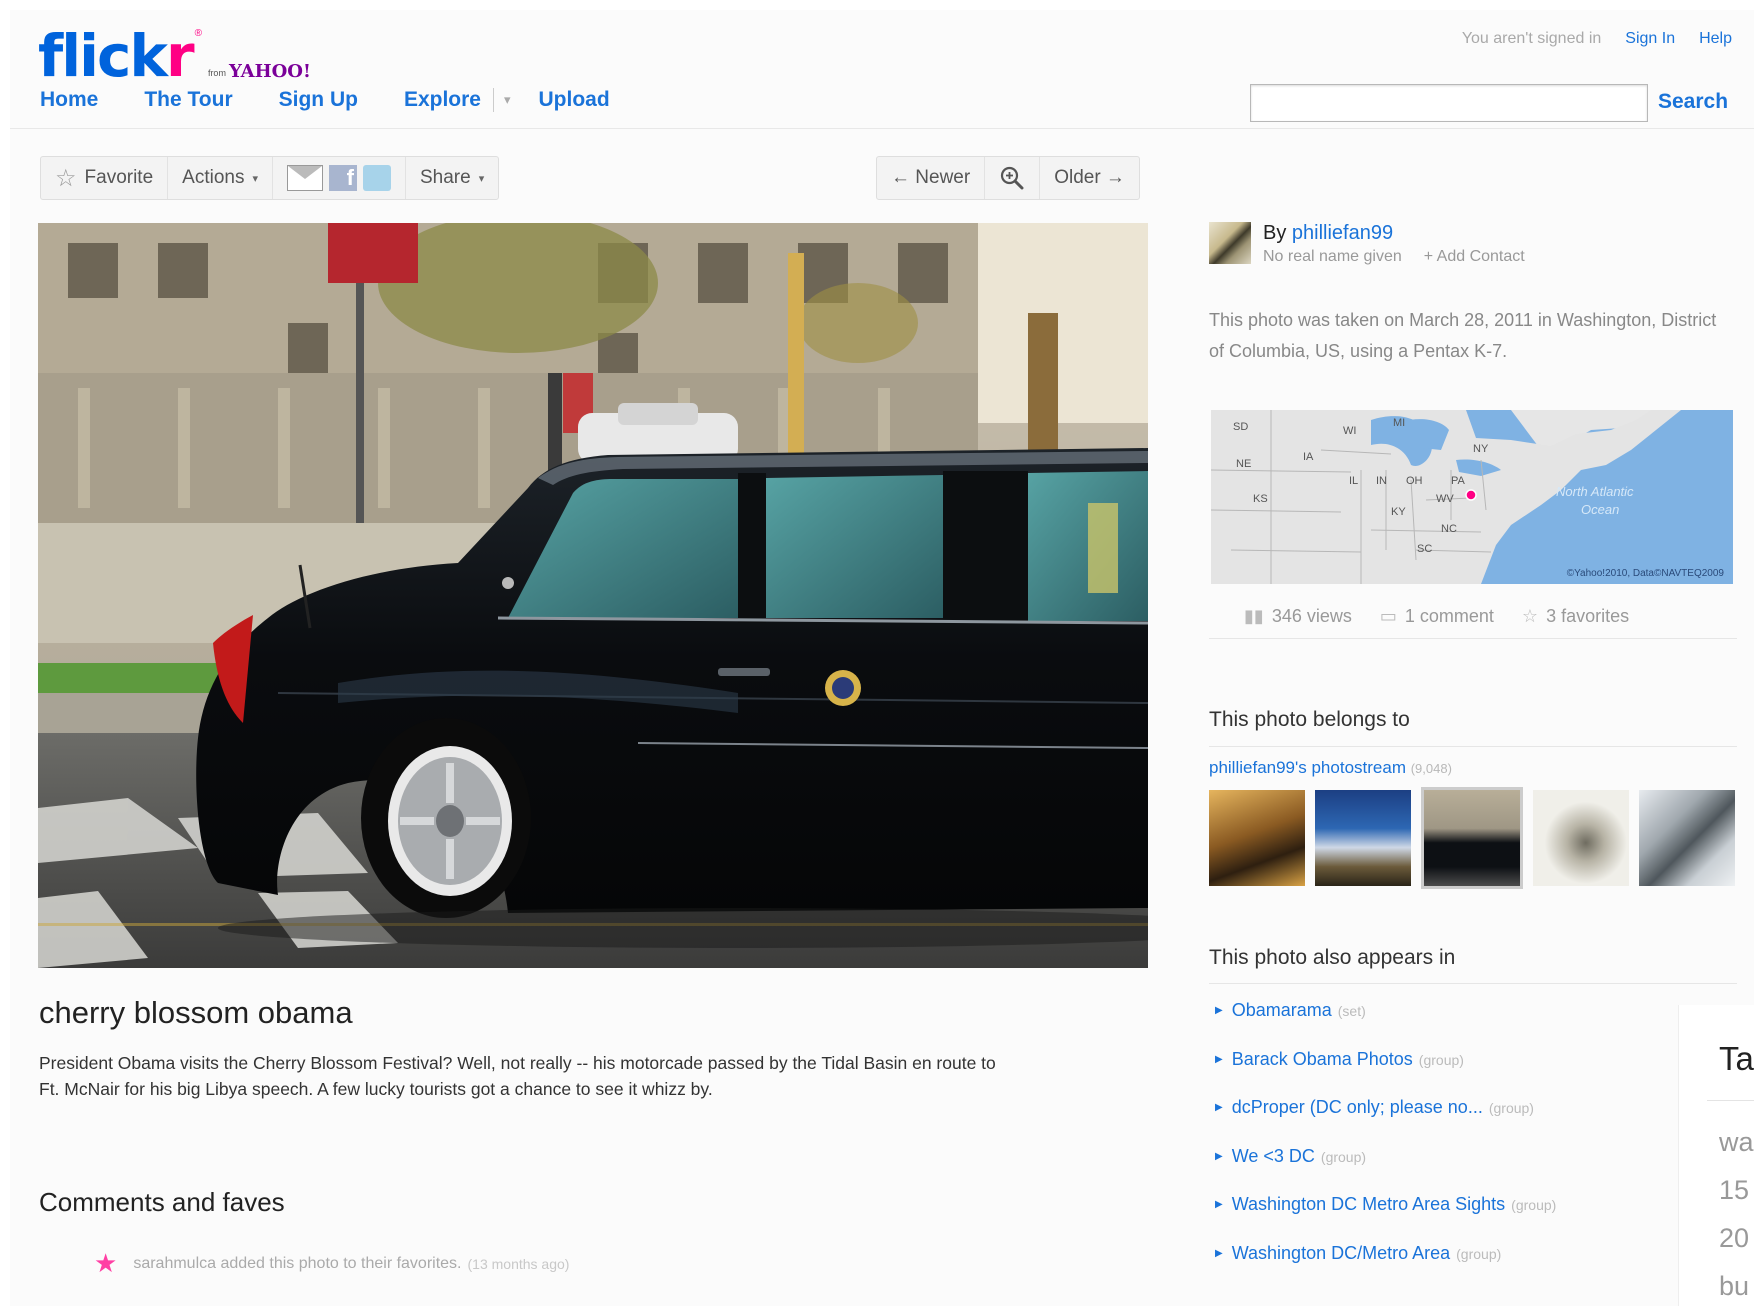  I want to click on newer-button: ← Newer, so click(931, 178).